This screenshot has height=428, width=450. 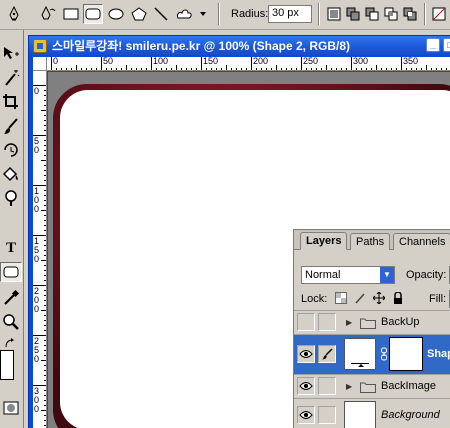 I want to click on style-swatch-icon, so click(x=439, y=14).